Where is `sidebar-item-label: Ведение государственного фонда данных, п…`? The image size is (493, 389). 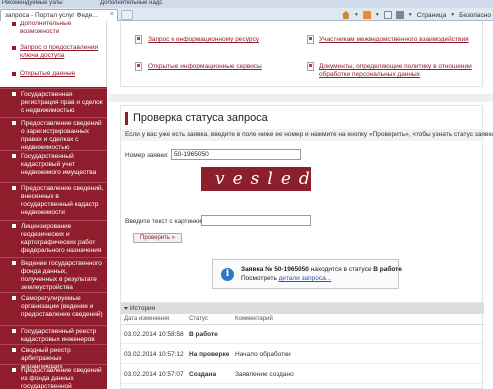
sidebar-item-label: Ведение государственного фонда данных, п… is located at coordinates (61, 275).